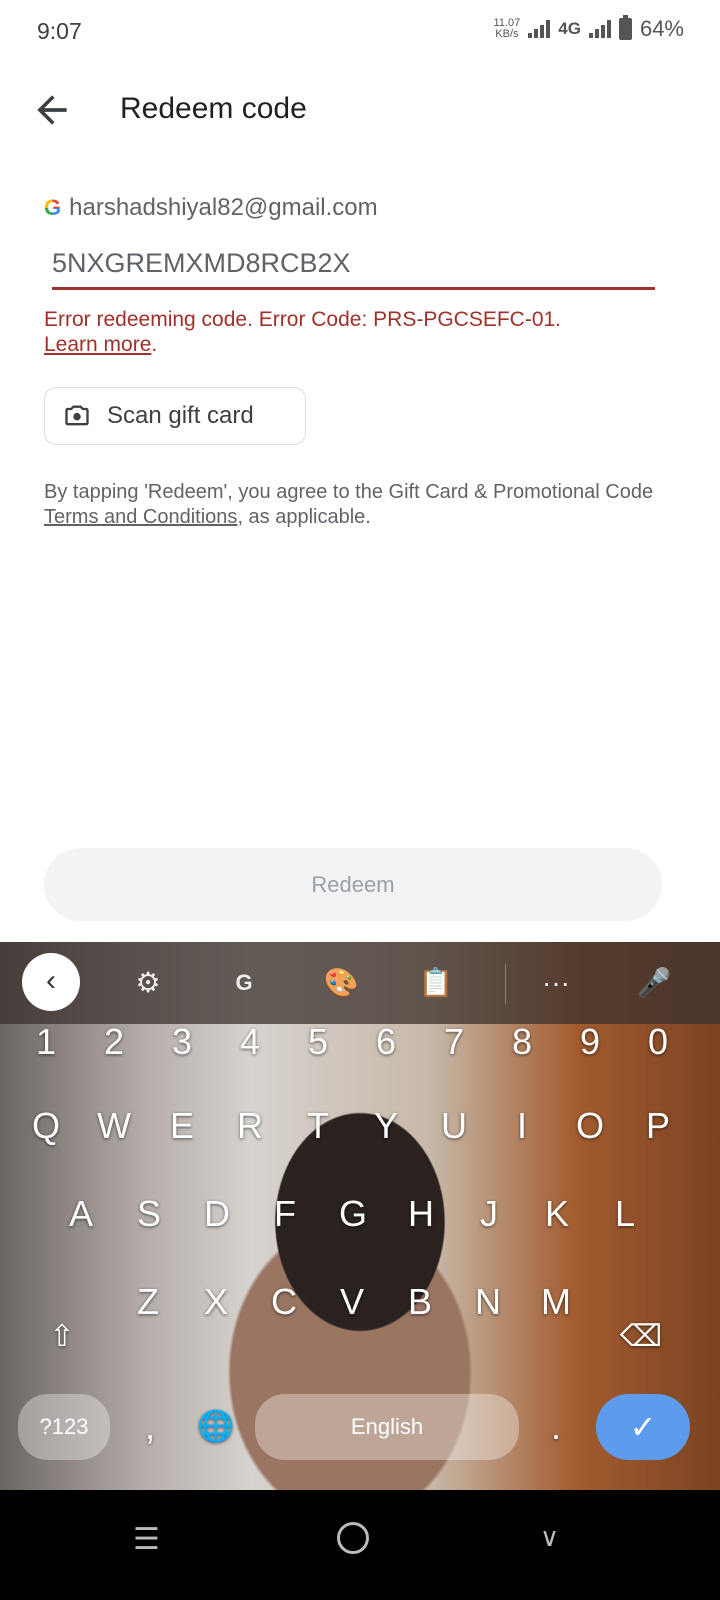 This screenshot has width=720, height=1600. What do you see at coordinates (140, 517) in the screenshot?
I see `terms-link: Terms and Conditions` at bounding box center [140, 517].